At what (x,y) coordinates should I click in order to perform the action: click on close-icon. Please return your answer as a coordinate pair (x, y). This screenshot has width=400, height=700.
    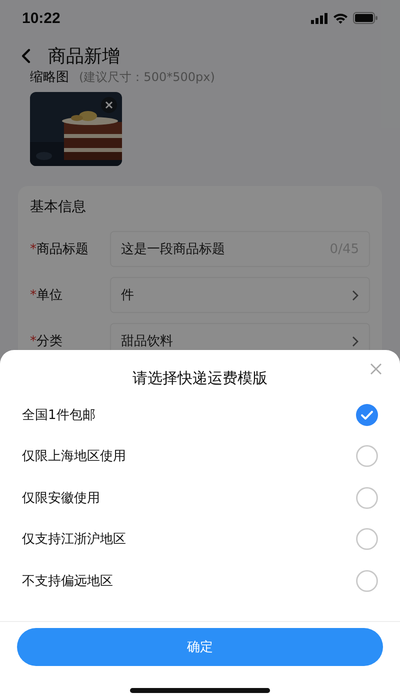
    Looking at the image, I should click on (109, 105).